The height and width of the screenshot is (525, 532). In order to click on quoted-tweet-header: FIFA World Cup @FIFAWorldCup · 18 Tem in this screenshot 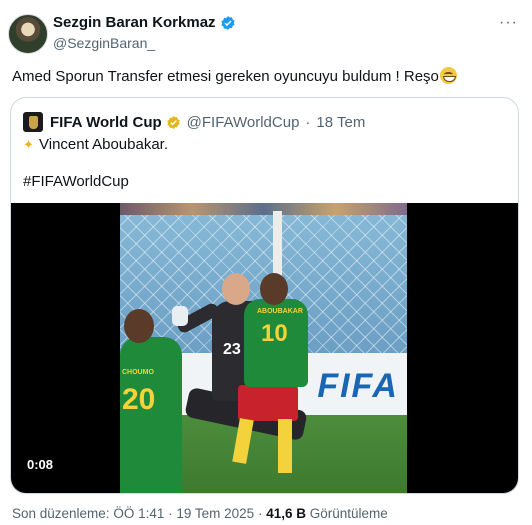, I will do `click(194, 122)`.